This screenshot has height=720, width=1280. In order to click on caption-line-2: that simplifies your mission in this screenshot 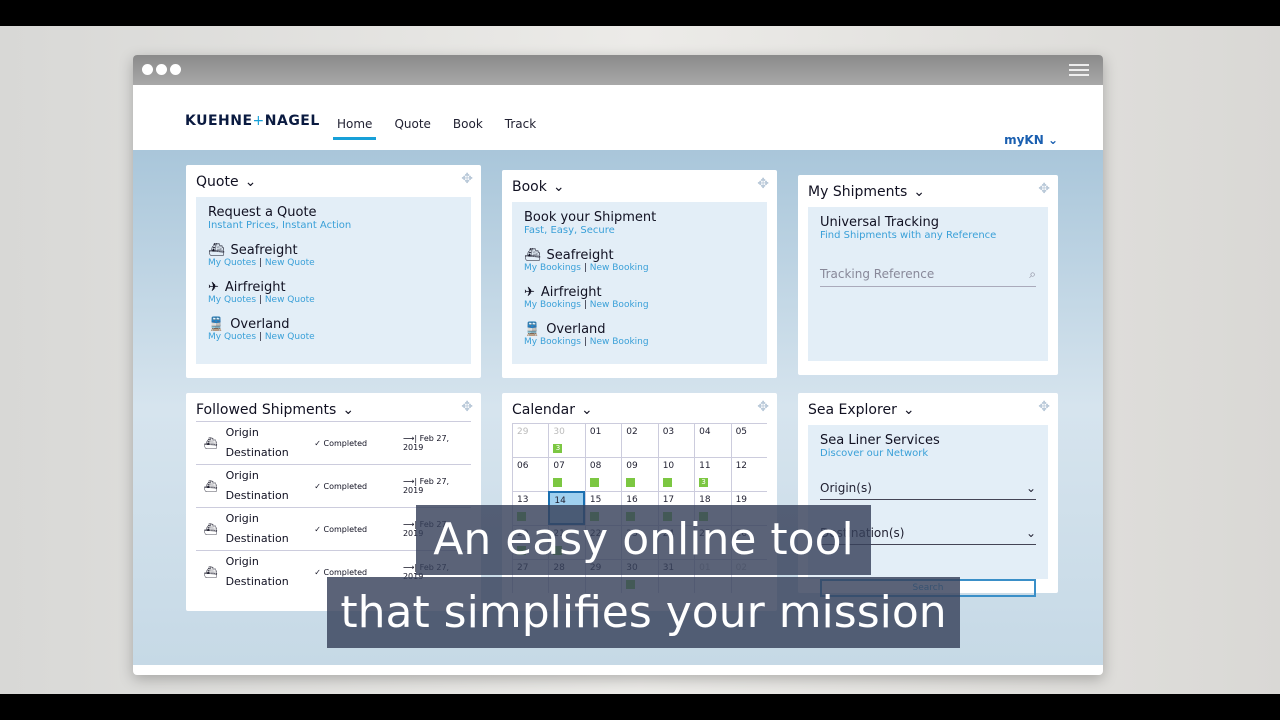, I will do `click(643, 612)`.